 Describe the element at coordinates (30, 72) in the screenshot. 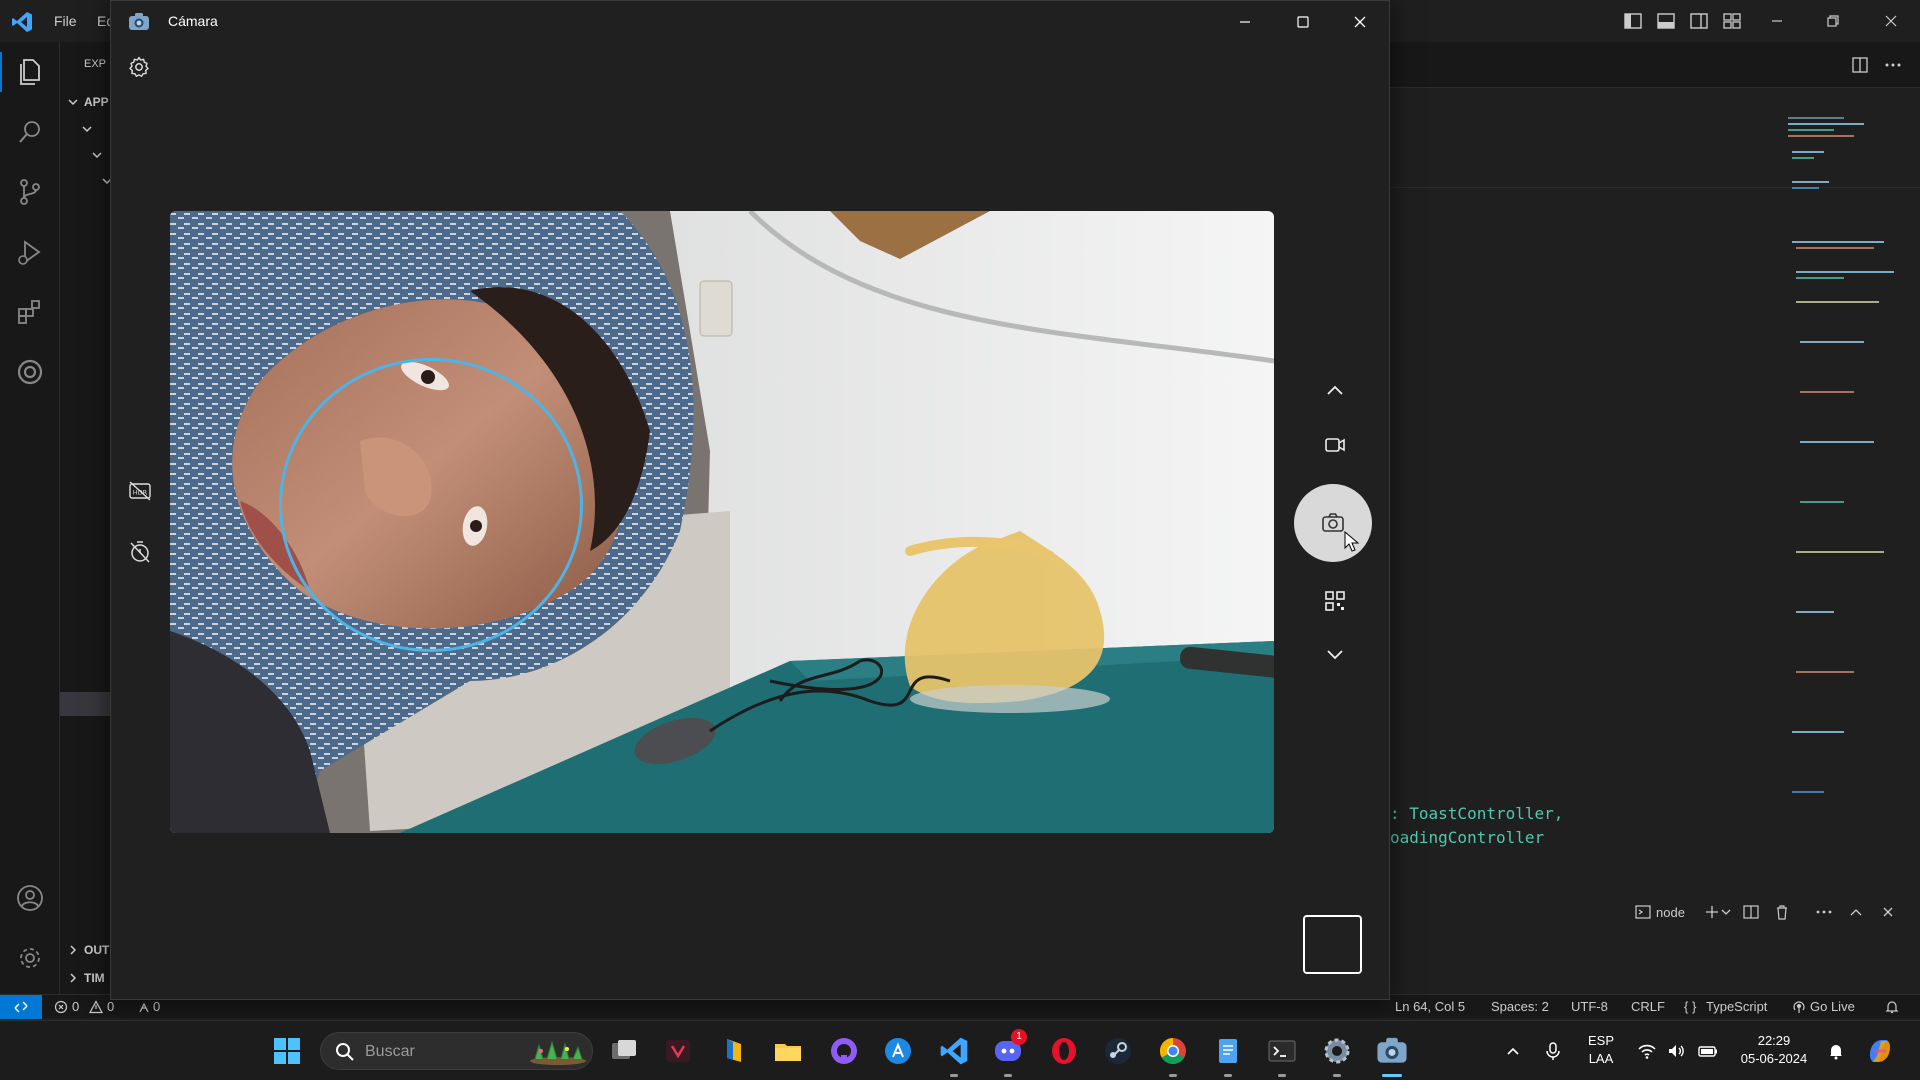

I see `explorer-icon` at that location.